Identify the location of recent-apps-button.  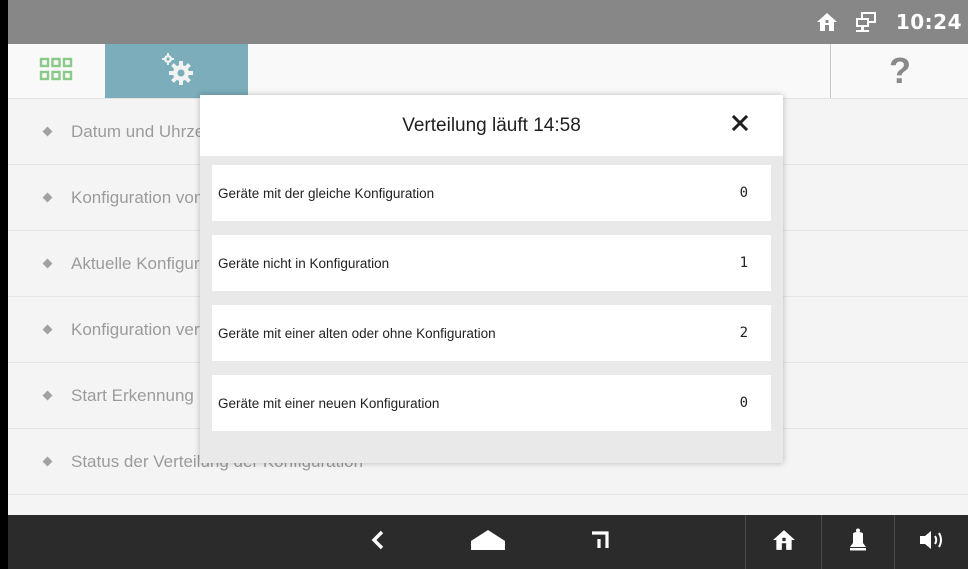
(600, 542).